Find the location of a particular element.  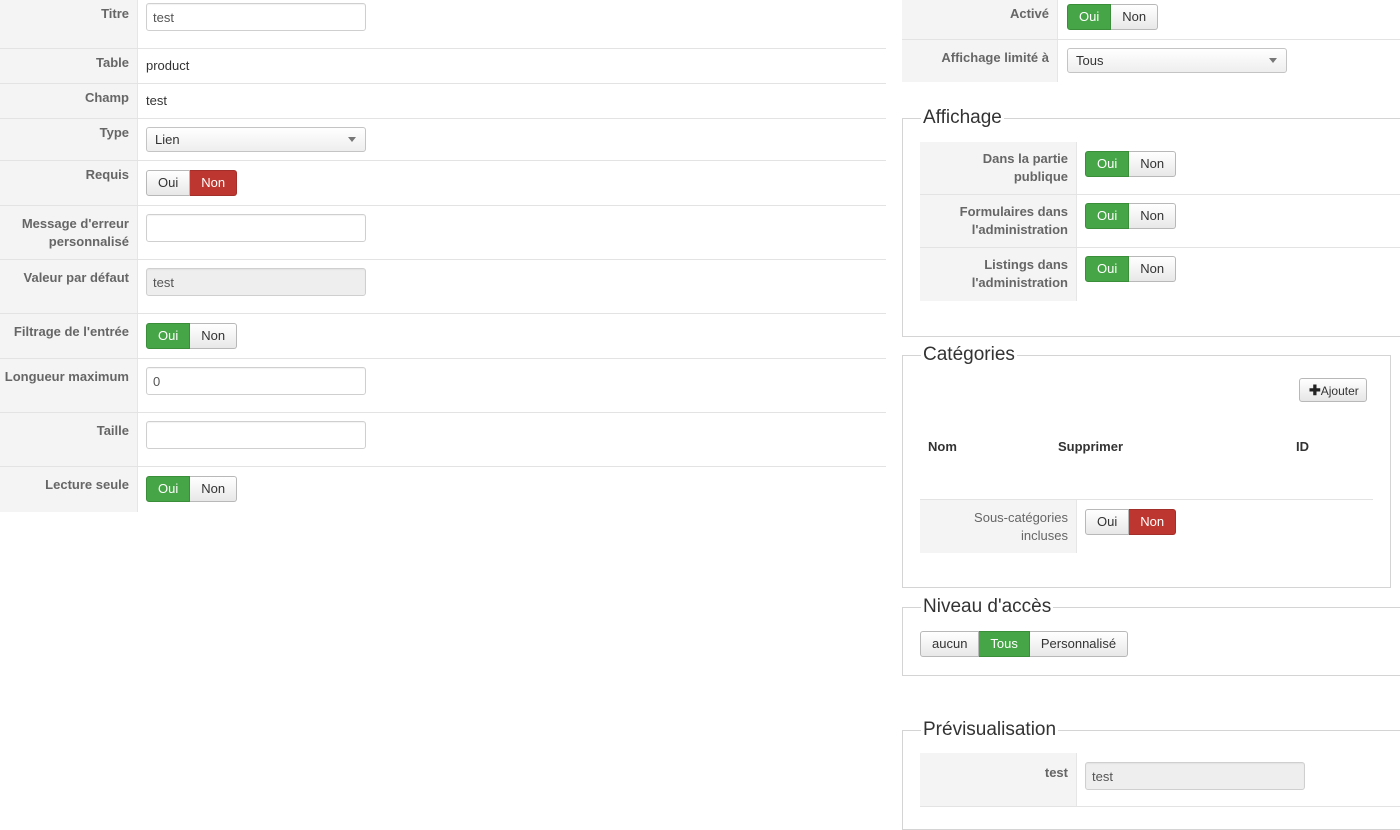

column-nom: Nom is located at coordinates (942, 446).